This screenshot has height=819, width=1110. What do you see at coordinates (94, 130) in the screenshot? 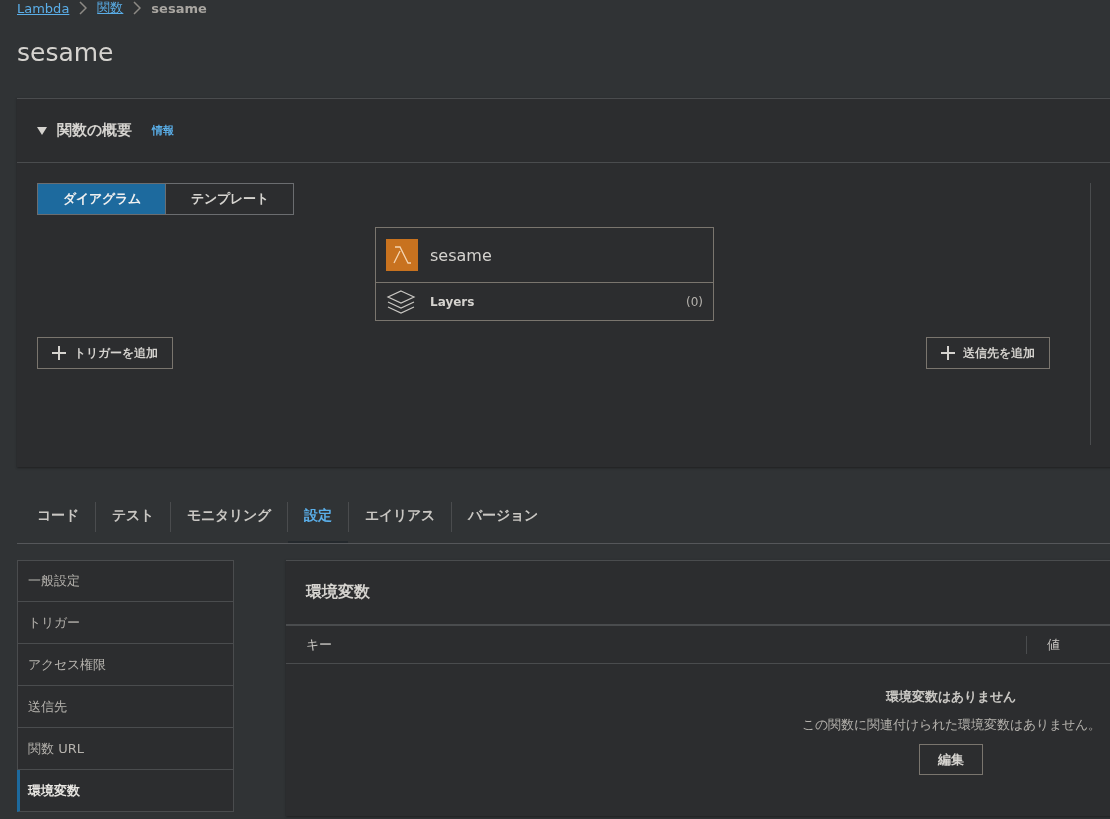
I see `section-heading: 関数の概要` at bounding box center [94, 130].